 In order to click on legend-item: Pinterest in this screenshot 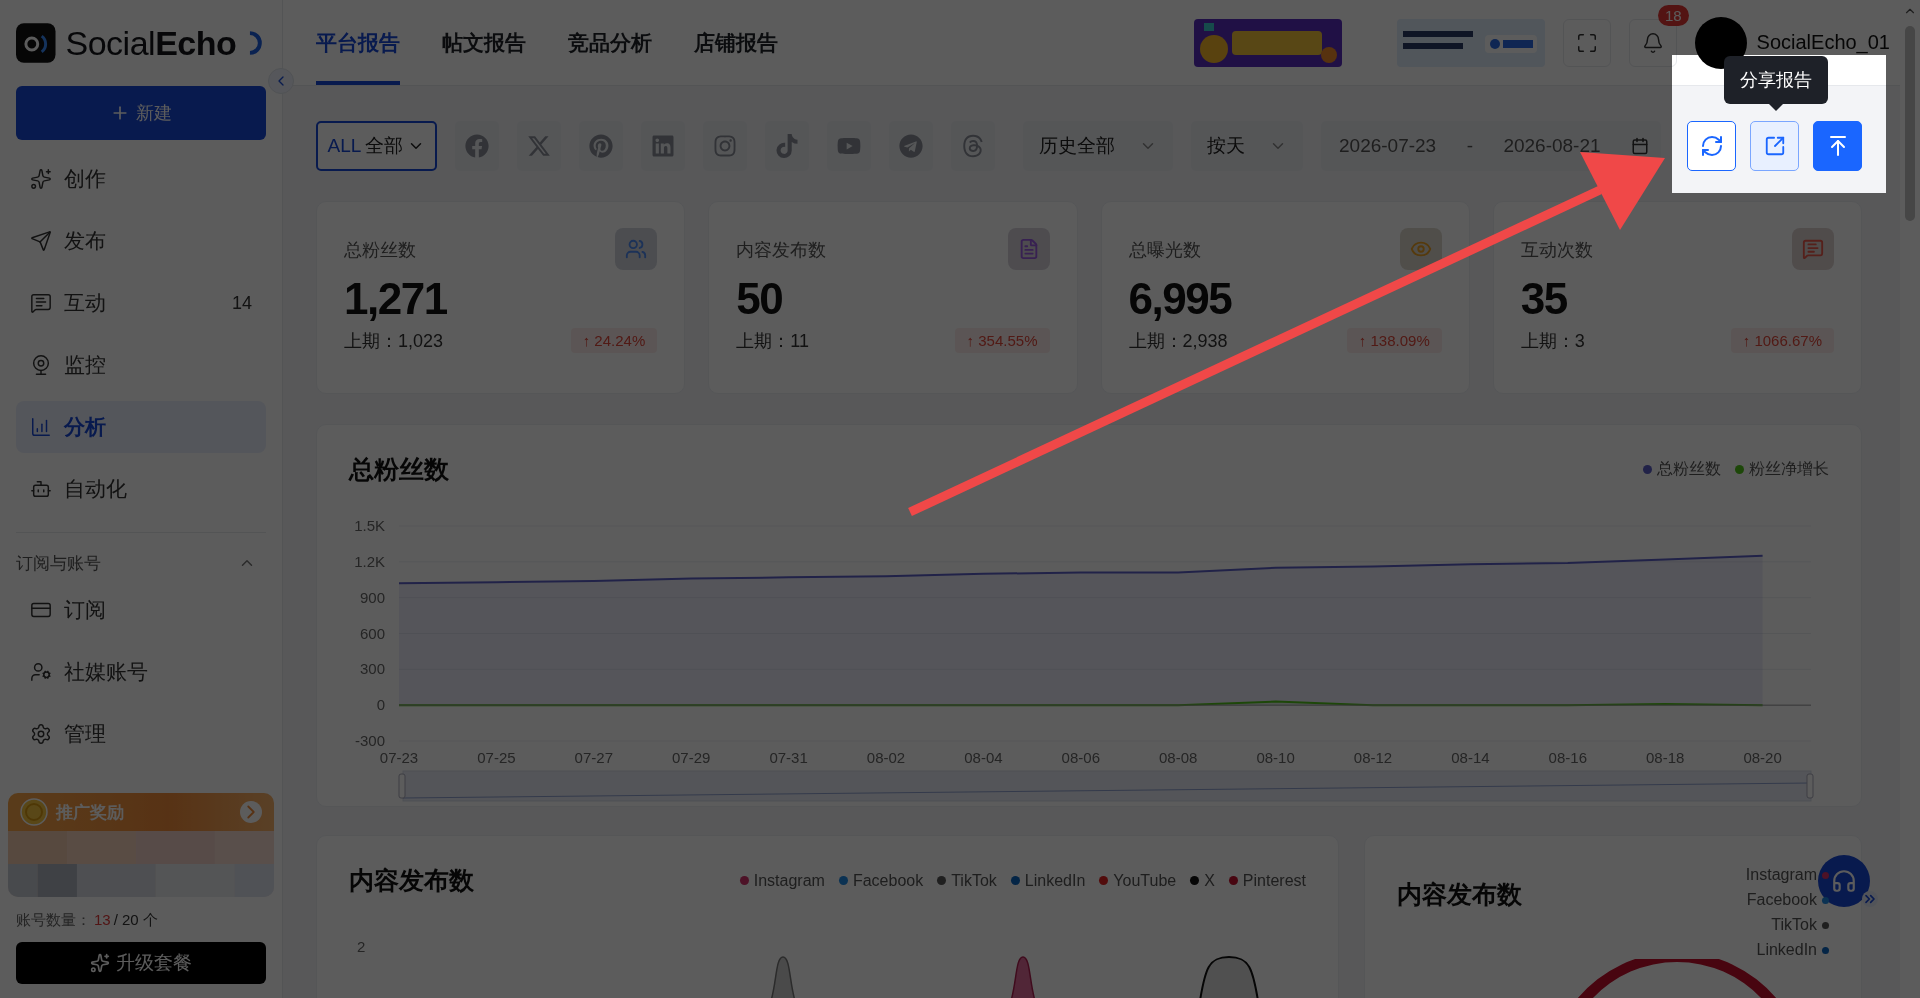, I will do `click(1267, 880)`.